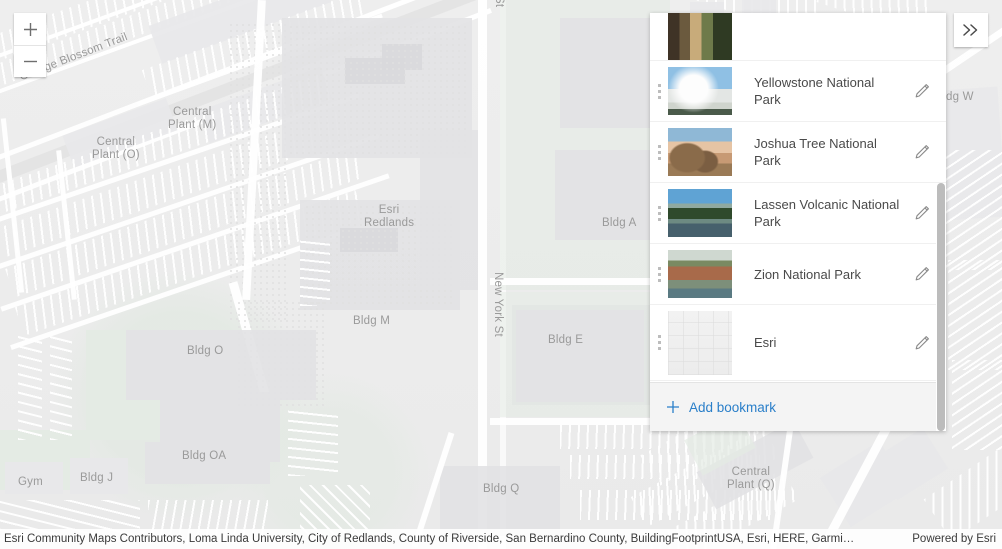 The image size is (1002, 549). What do you see at coordinates (798, 406) in the screenshot?
I see `bookmarks-footer: Add bookmark` at bounding box center [798, 406].